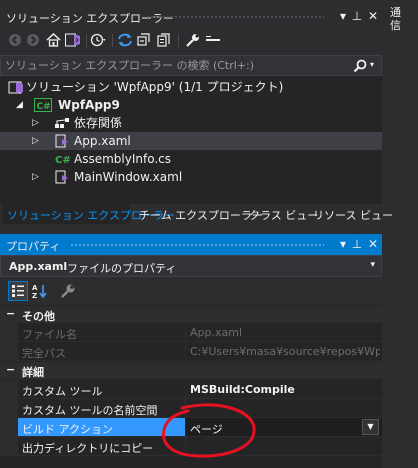 This screenshot has width=418, height=468. I want to click on solution-explorer-title-bar: ソリューション エクスプローラー ▾ ⊥ ✕, so click(191, 16).